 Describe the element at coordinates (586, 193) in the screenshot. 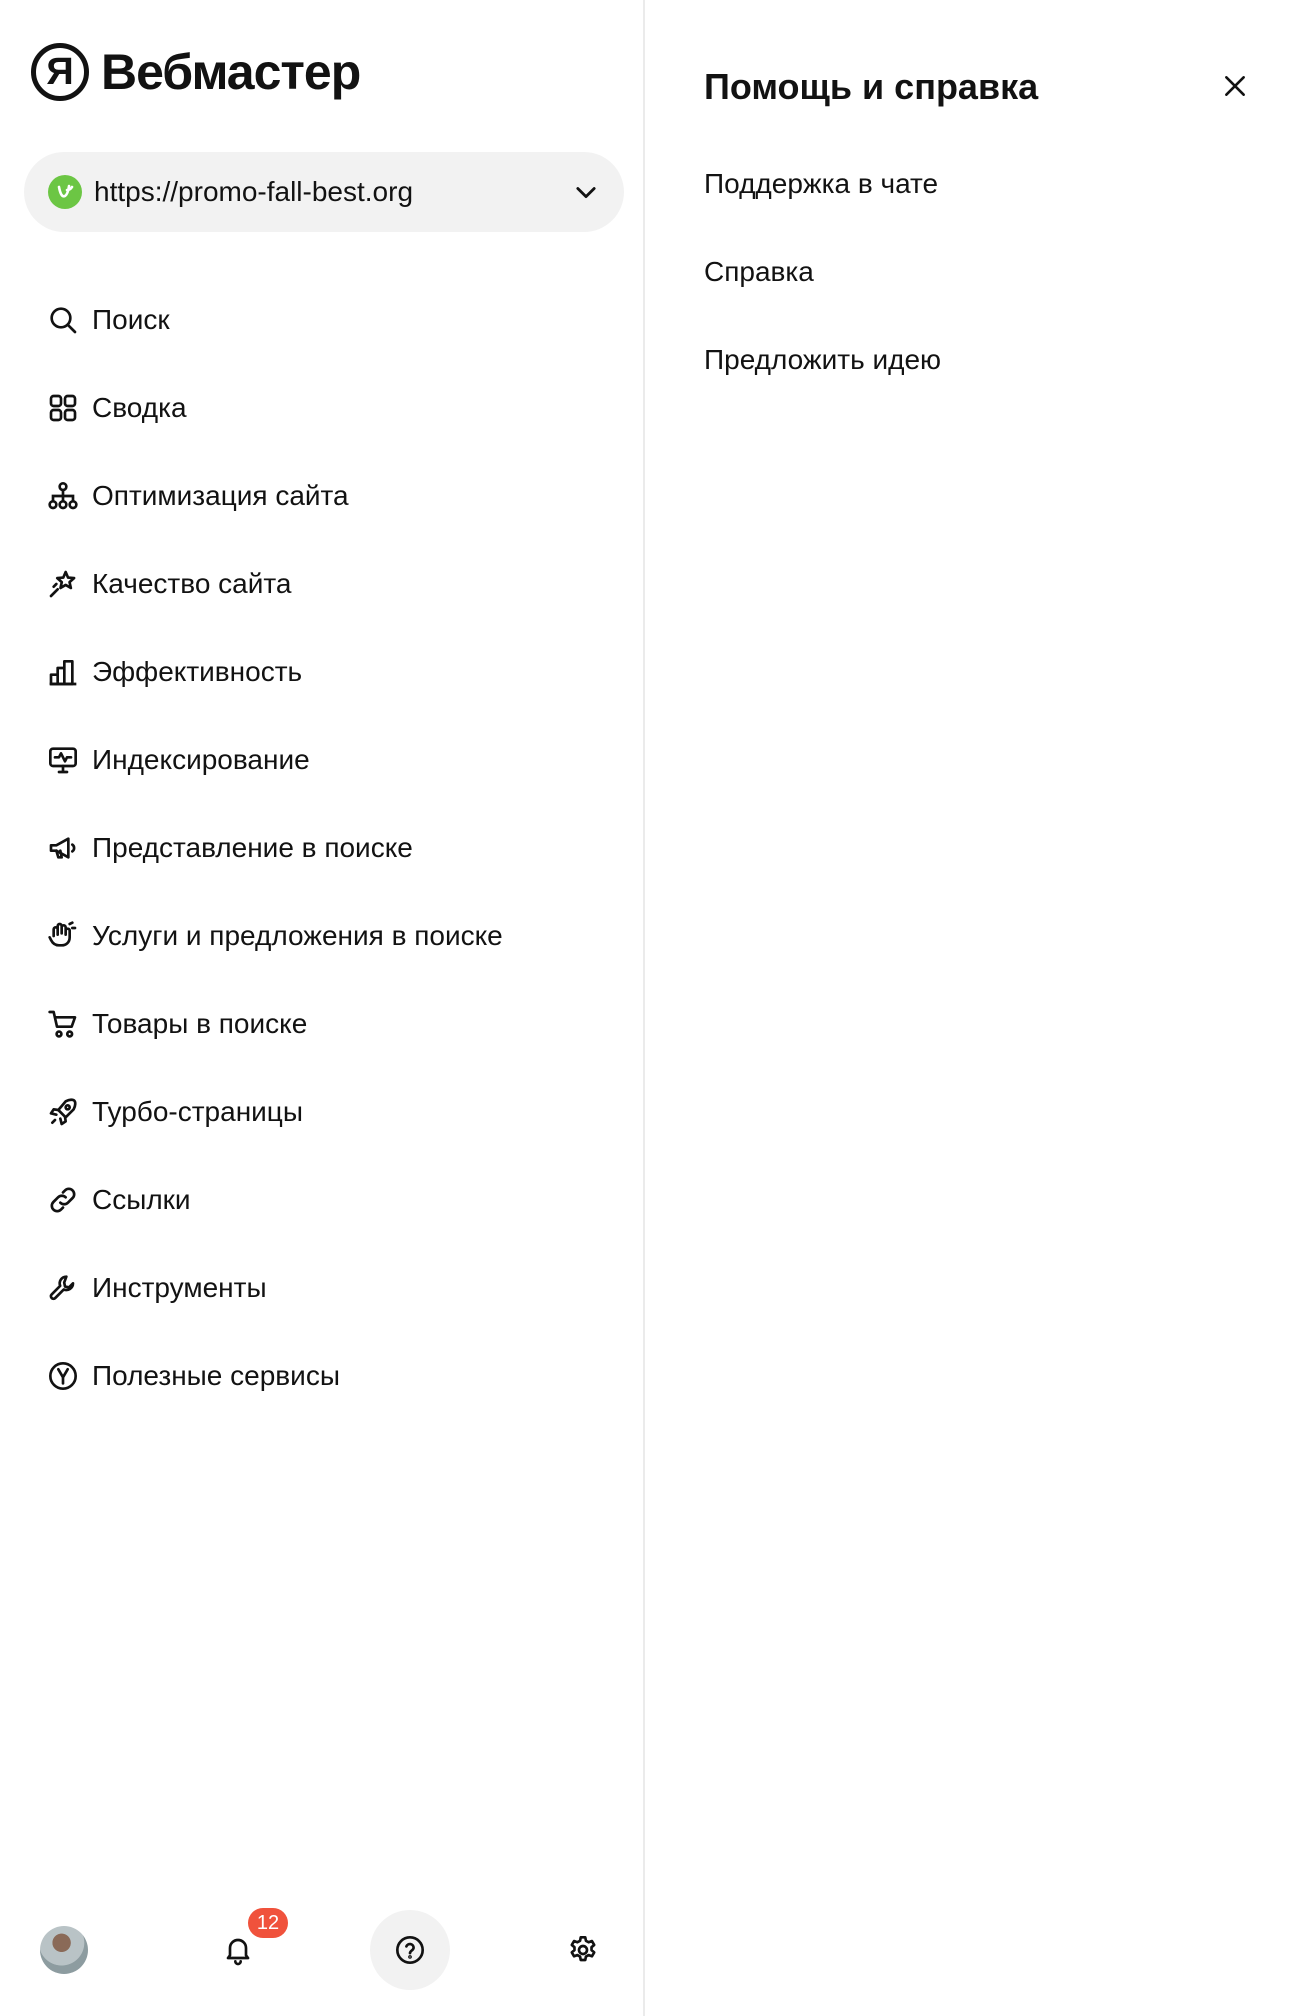

I see `chevron-down-icon` at that location.